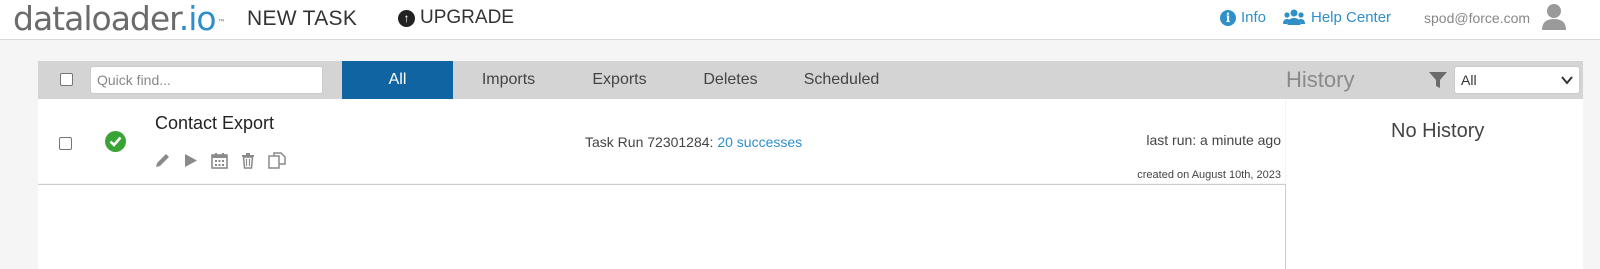 The width and height of the screenshot is (1600, 269). Describe the element at coordinates (1438, 131) in the screenshot. I see `no-history-text: No History` at that location.